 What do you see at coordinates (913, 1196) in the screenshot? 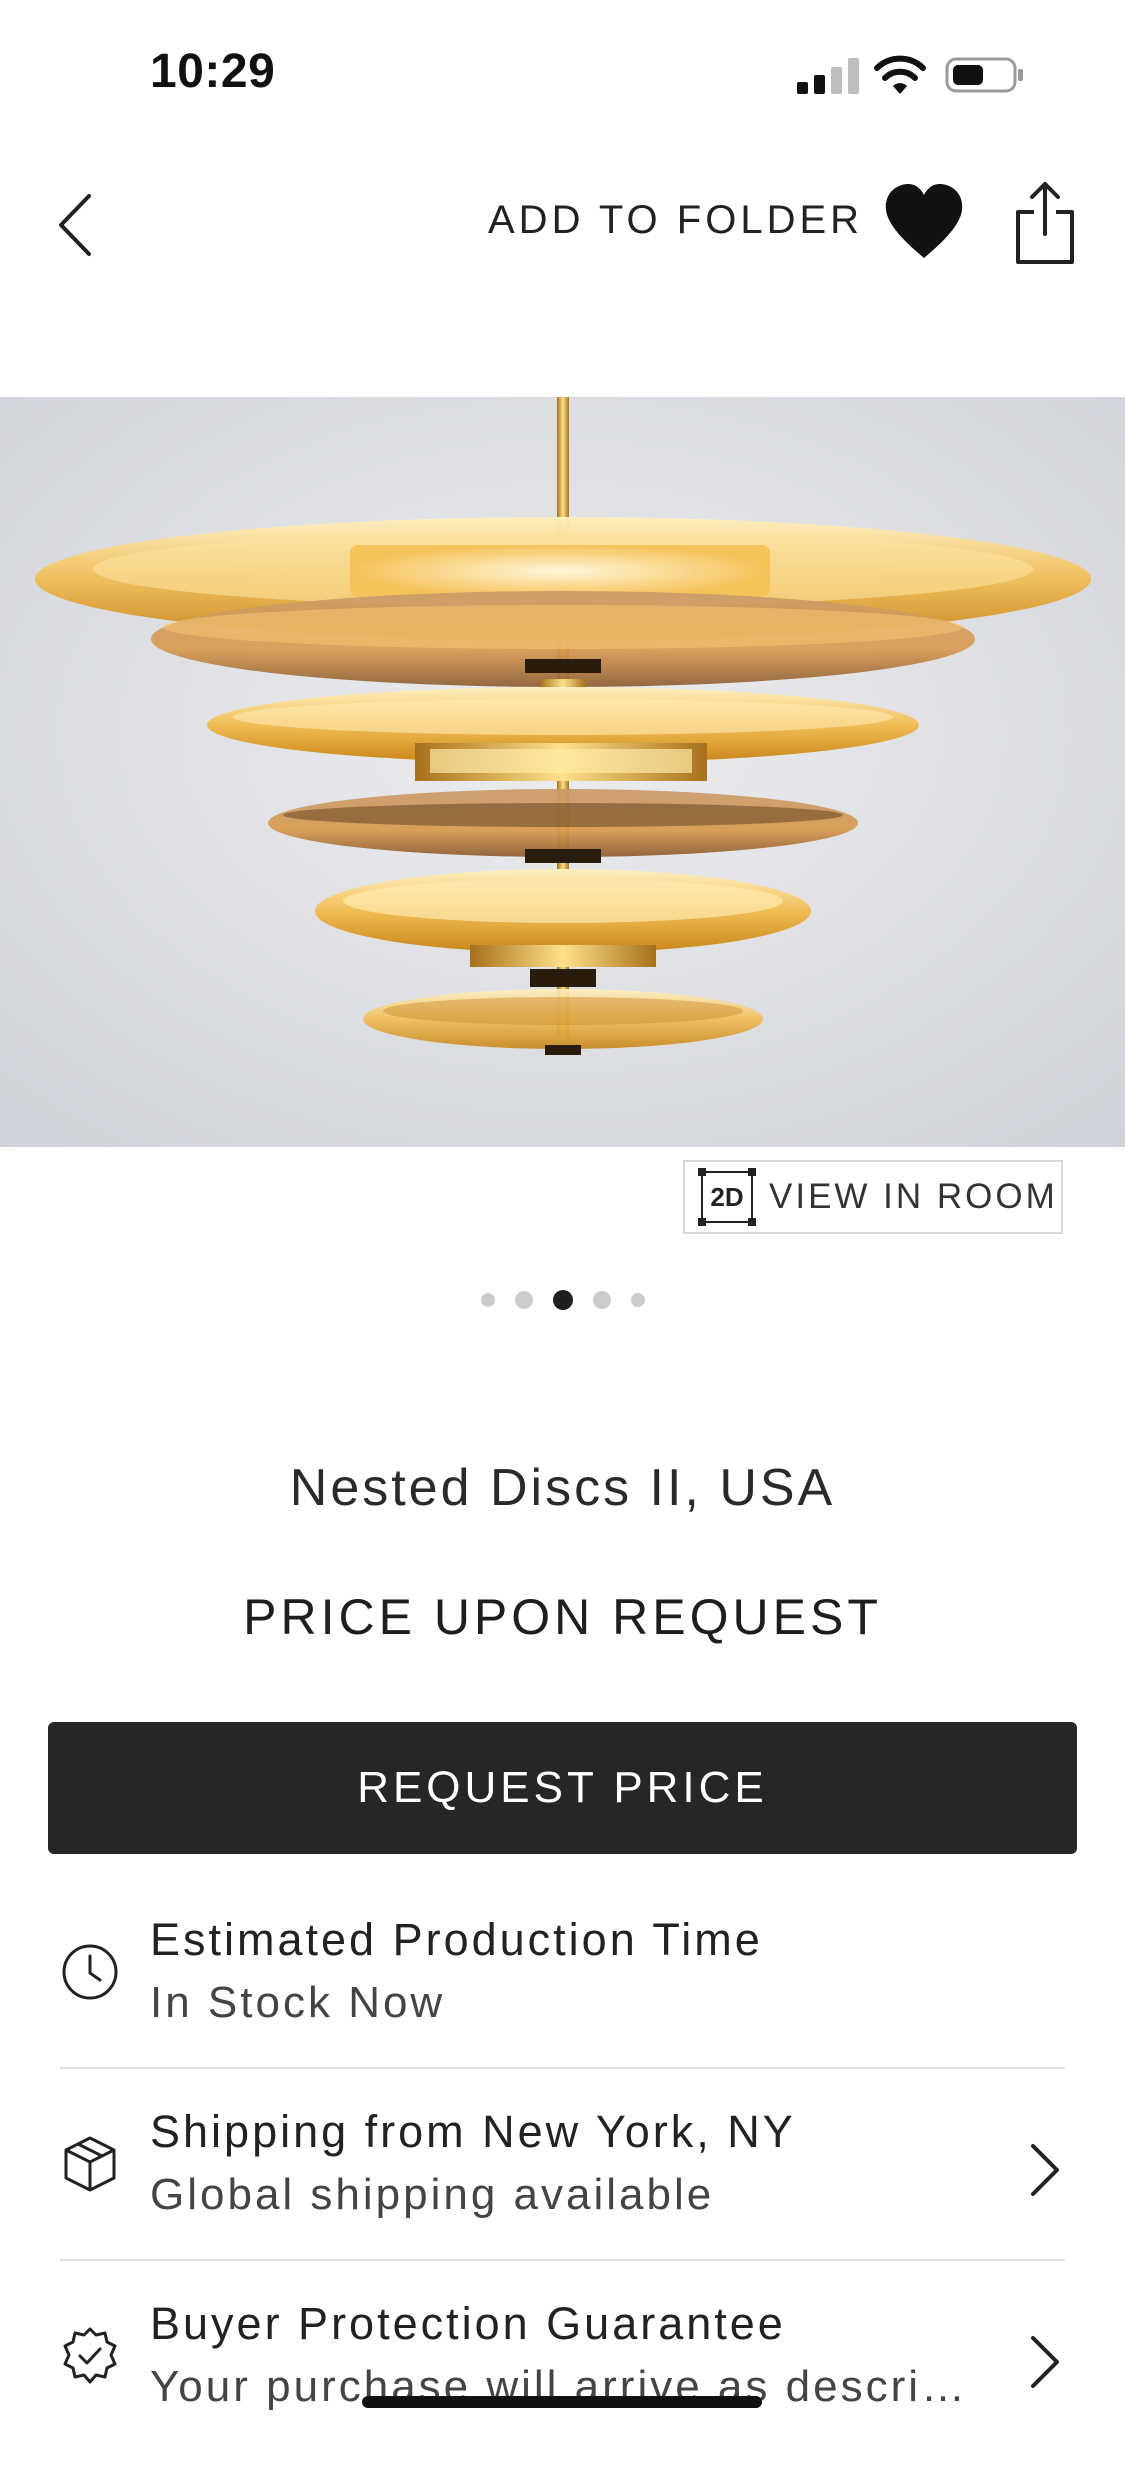
I see `view-in-room-label: VIEW IN ROOM` at bounding box center [913, 1196].